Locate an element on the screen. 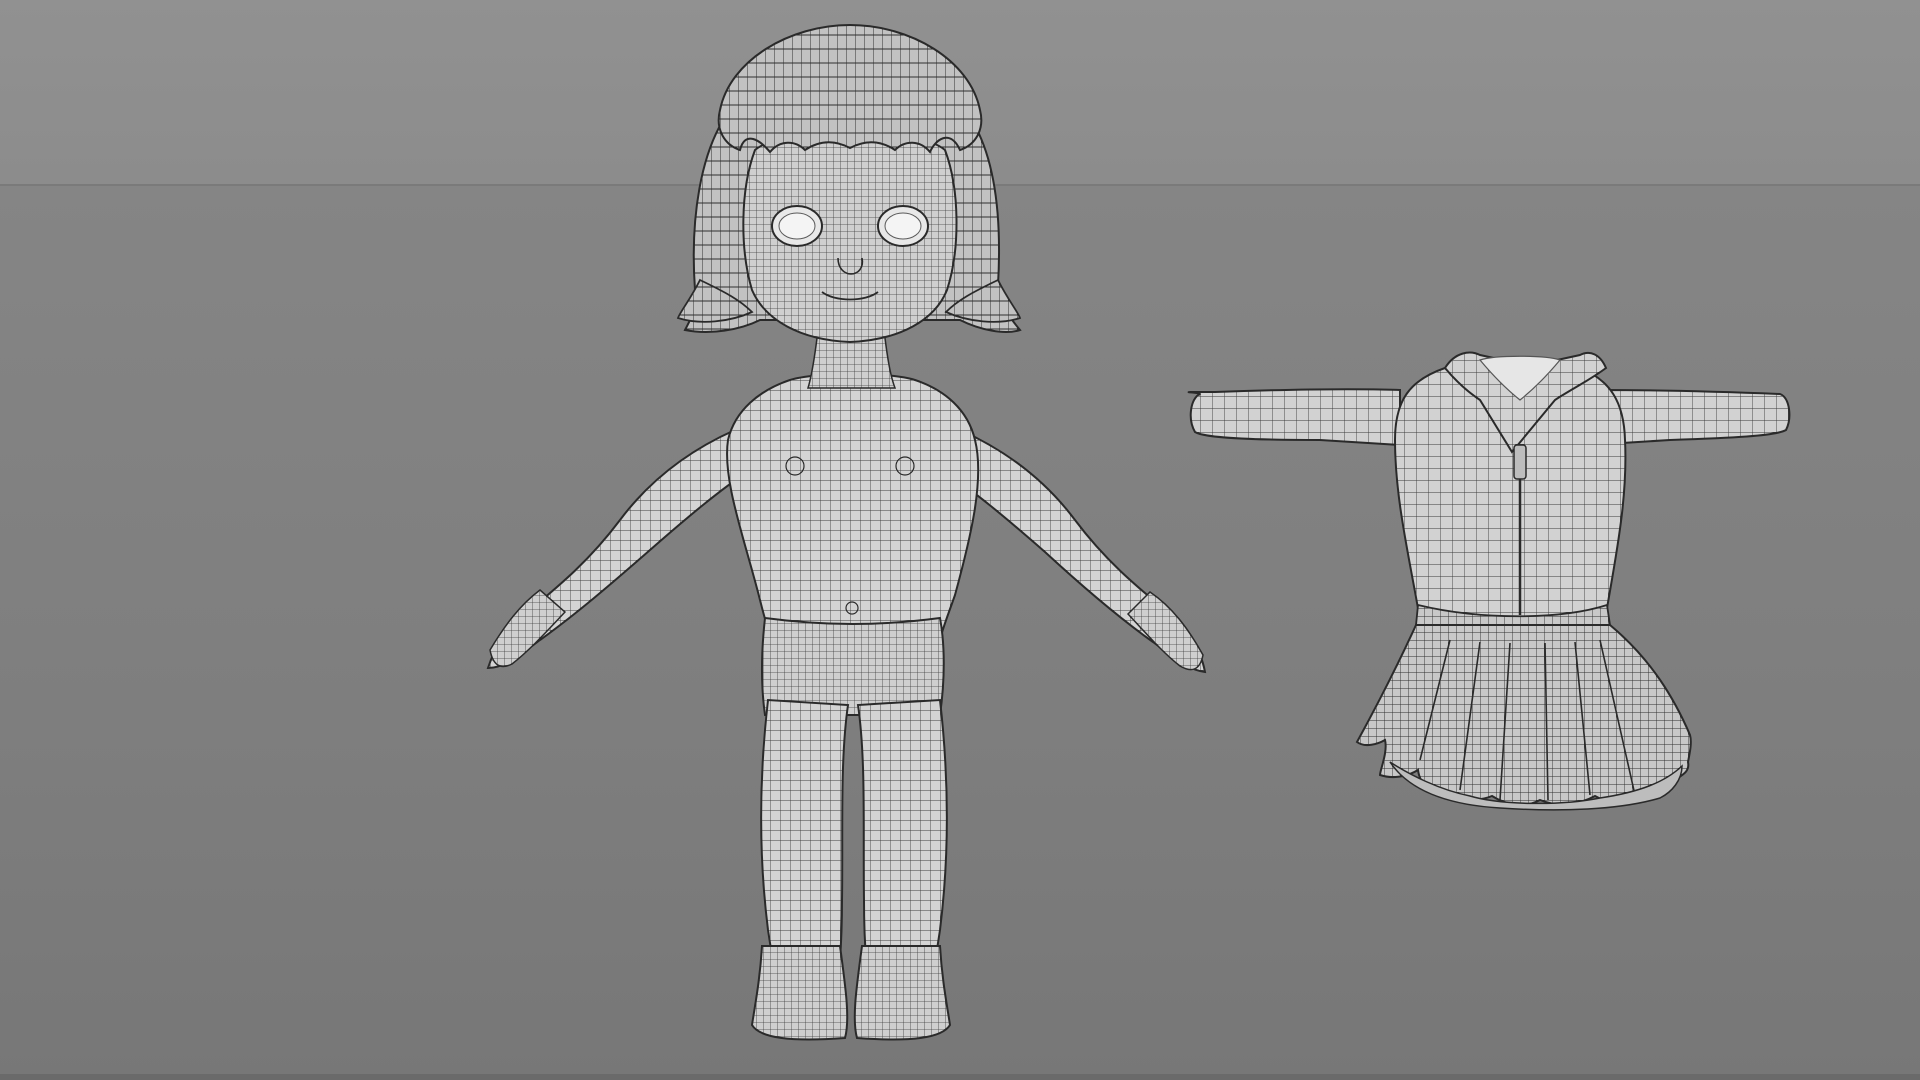 The image size is (1920, 1080). hair-bangs is located at coordinates (850, 88).